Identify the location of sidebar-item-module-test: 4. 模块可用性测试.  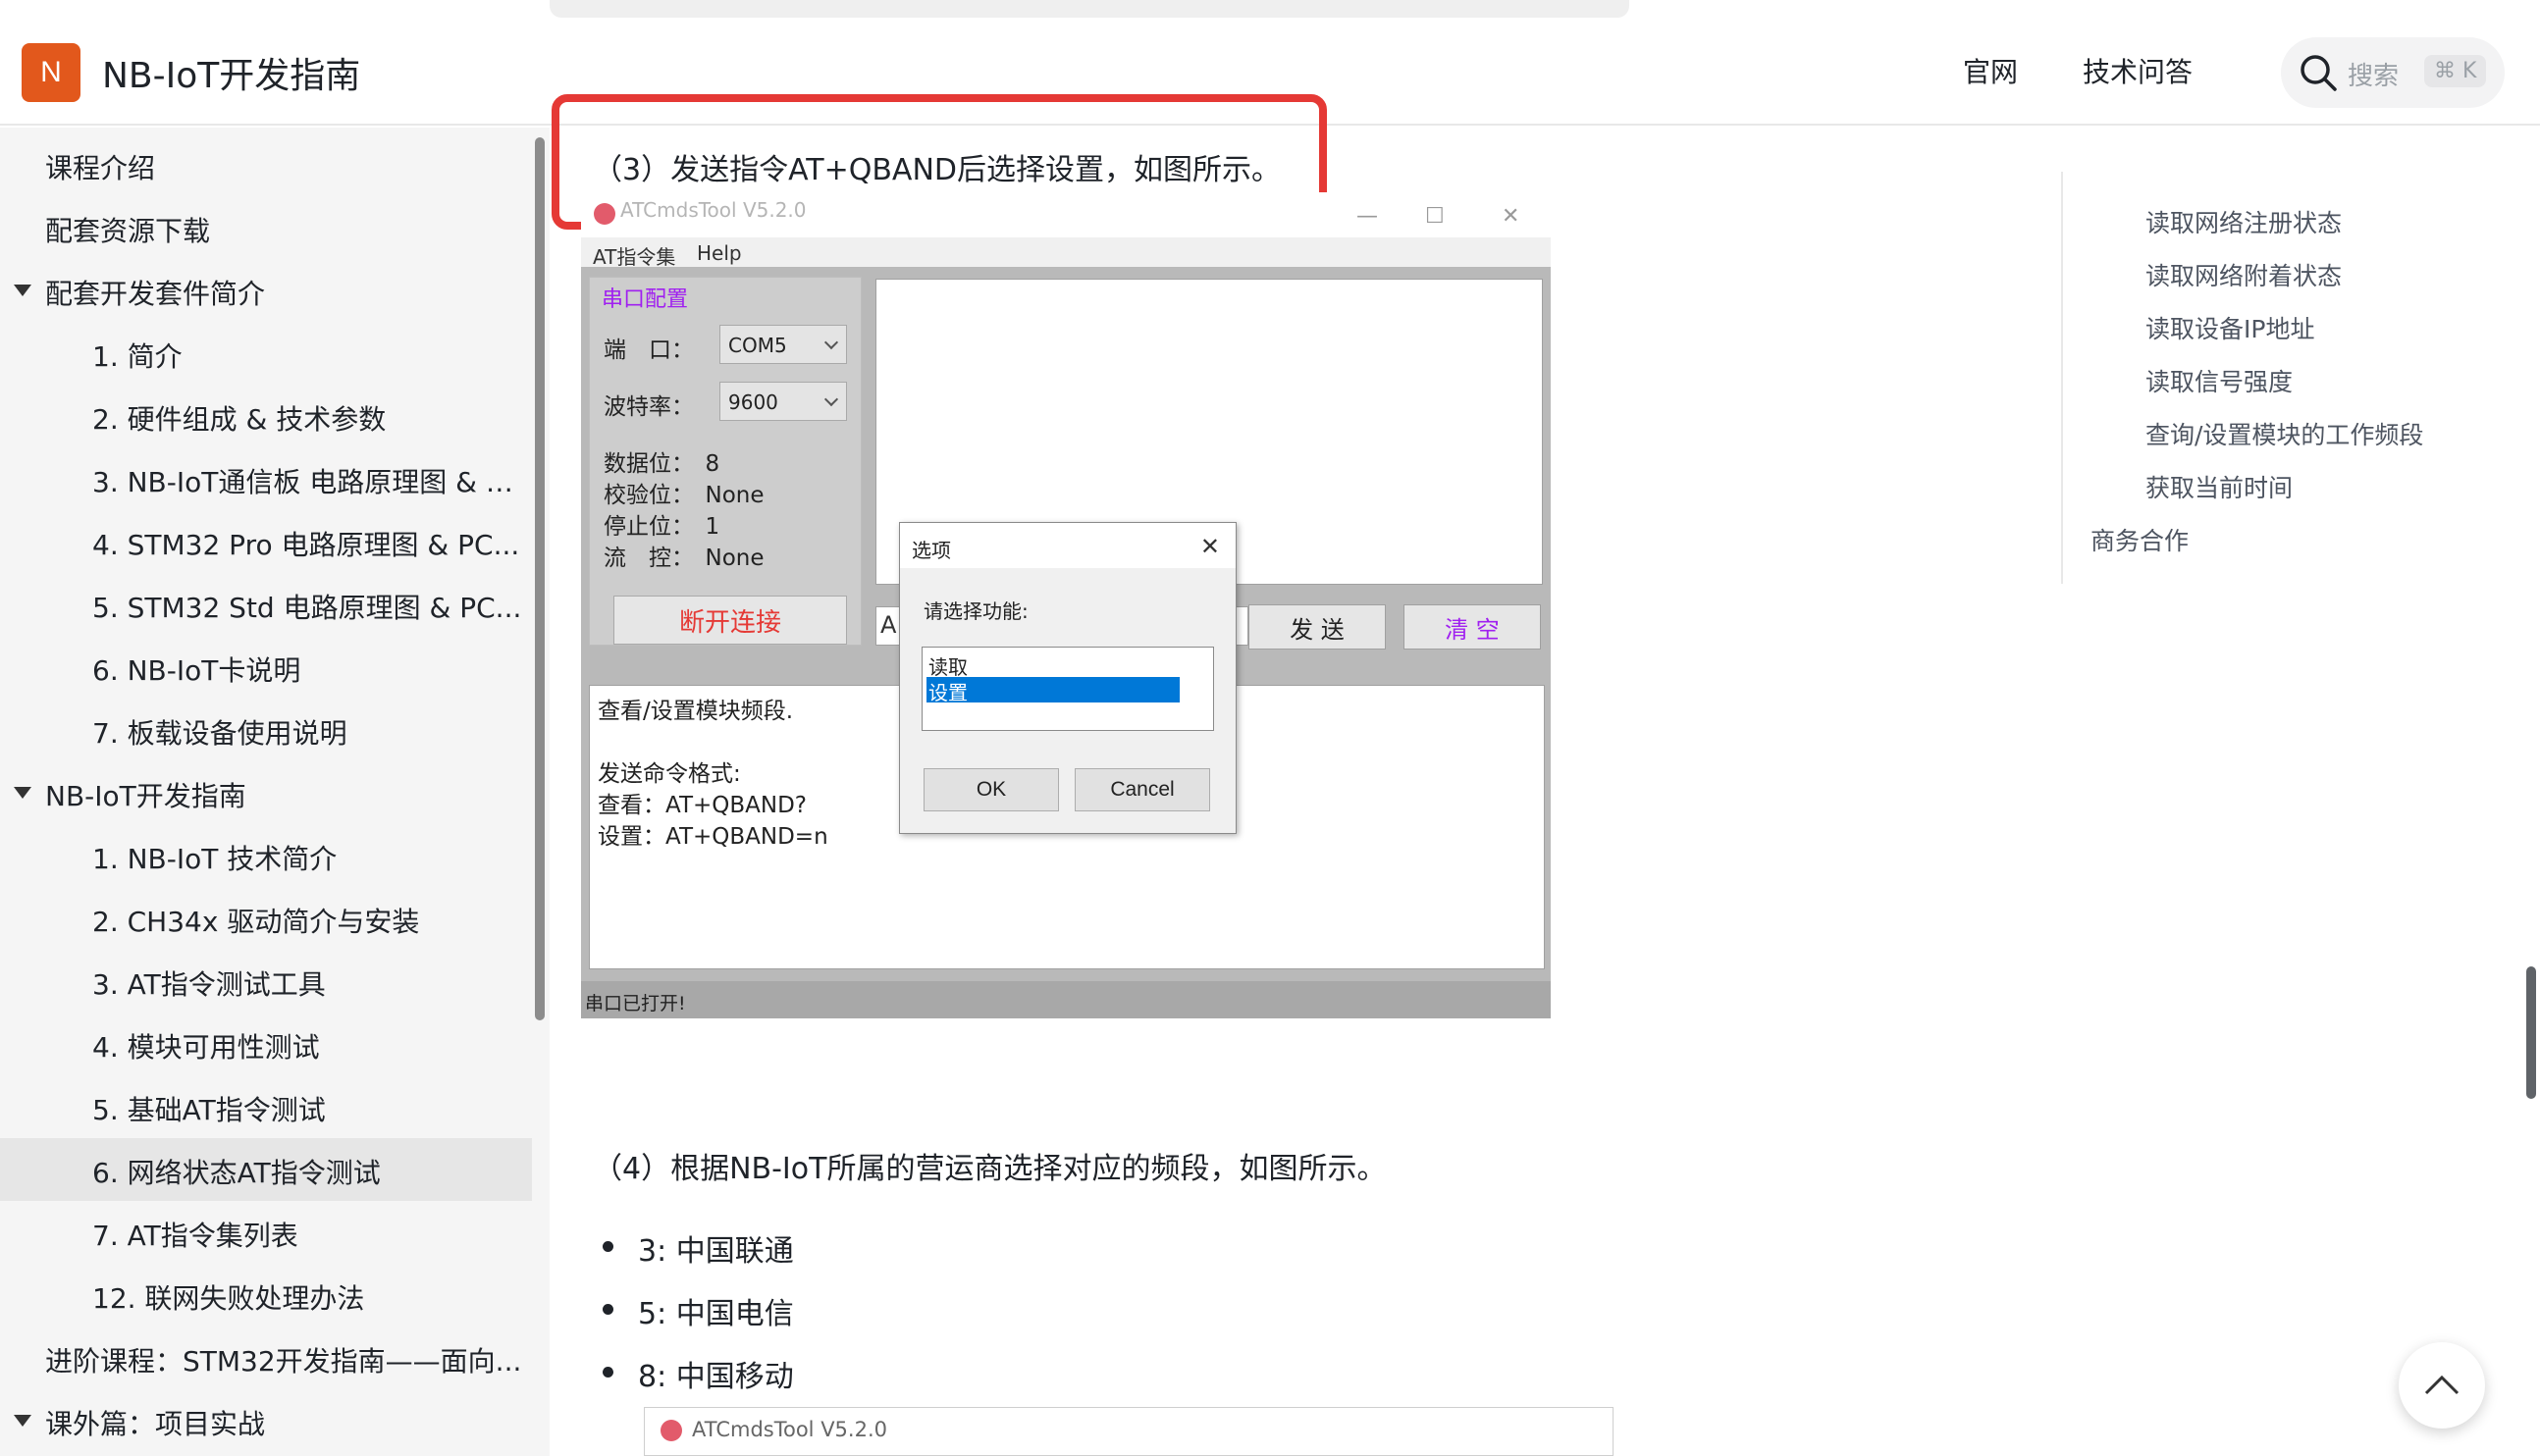
(308, 1046).